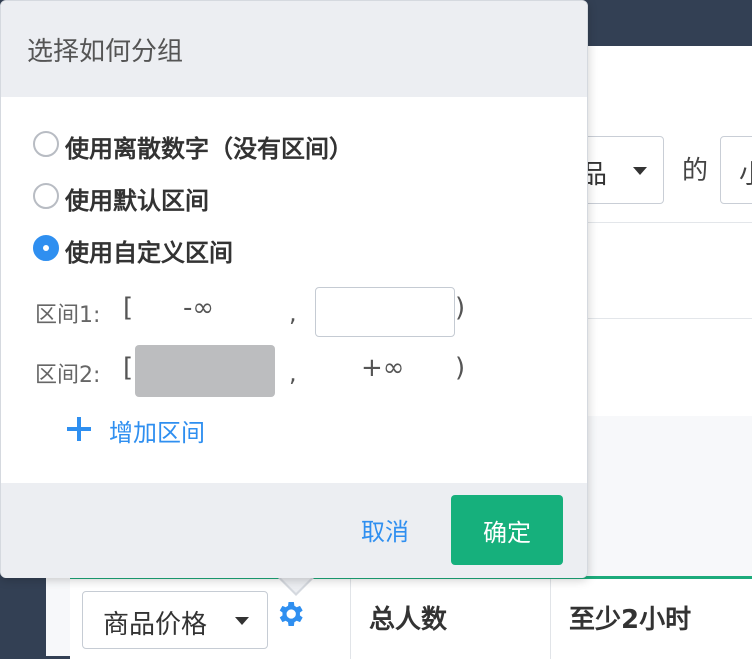 The height and width of the screenshot is (659, 752). What do you see at coordinates (46, 248) in the screenshot?
I see `radio-button-selected` at bounding box center [46, 248].